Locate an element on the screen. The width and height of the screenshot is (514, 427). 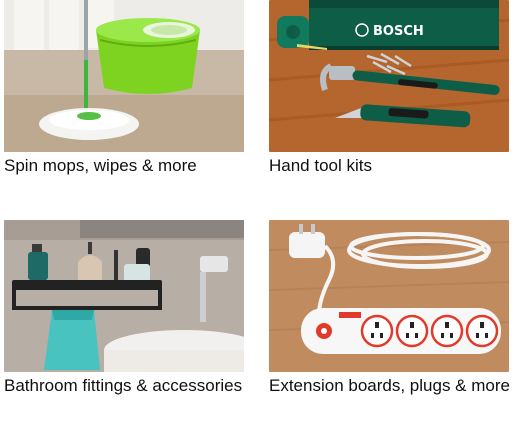
category-label: Hand tool kits is located at coordinates (391, 166).